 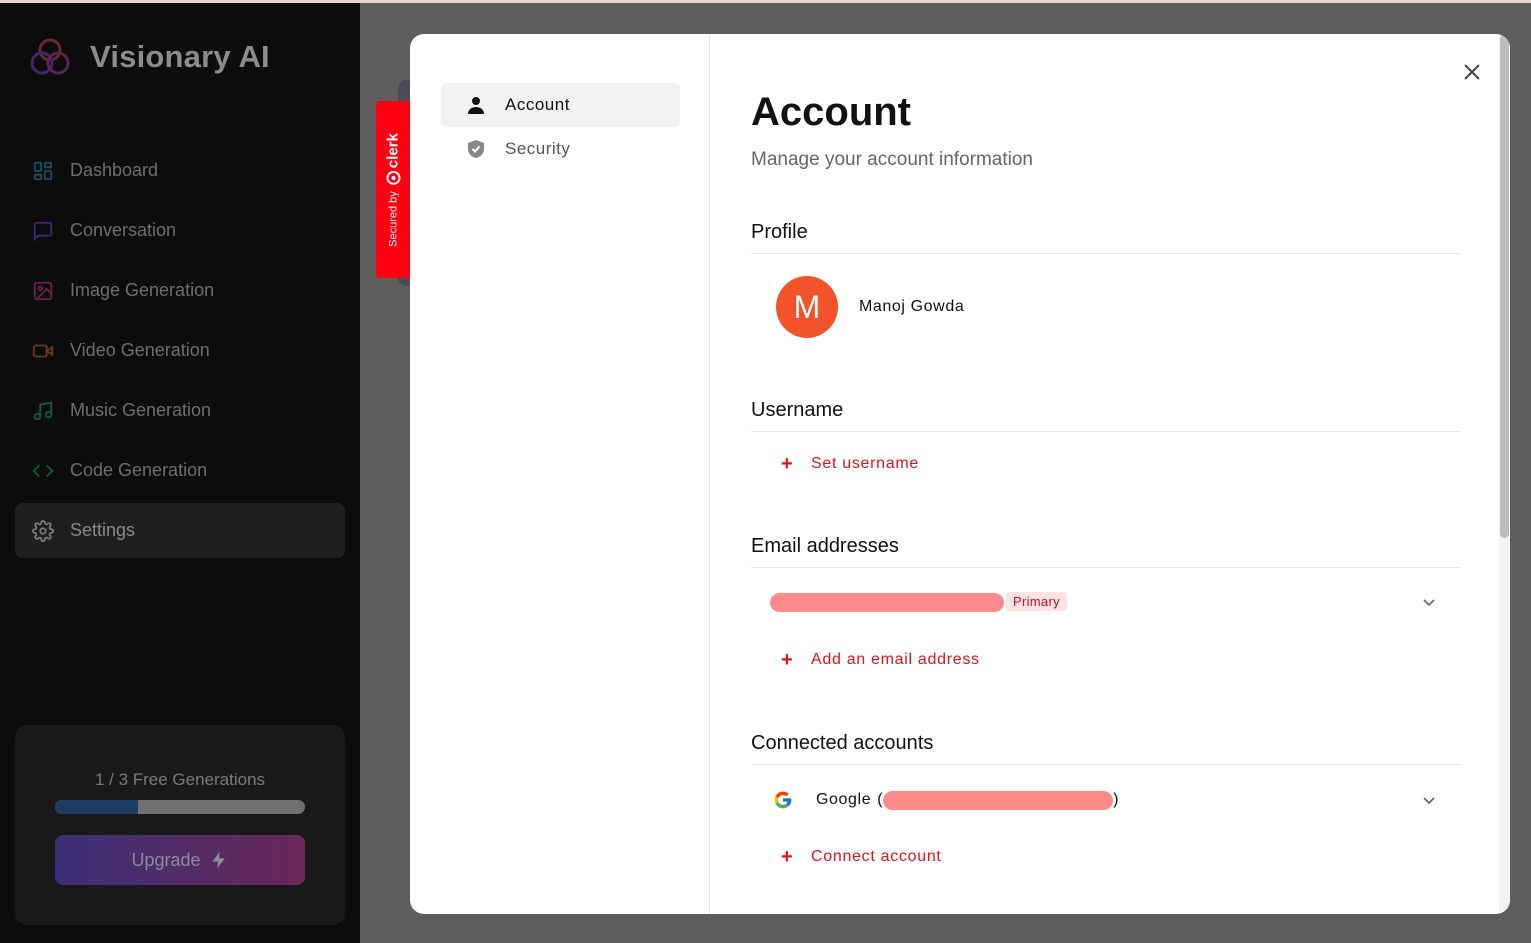 I want to click on secured-by-text: Secured by, so click(x=393, y=218).